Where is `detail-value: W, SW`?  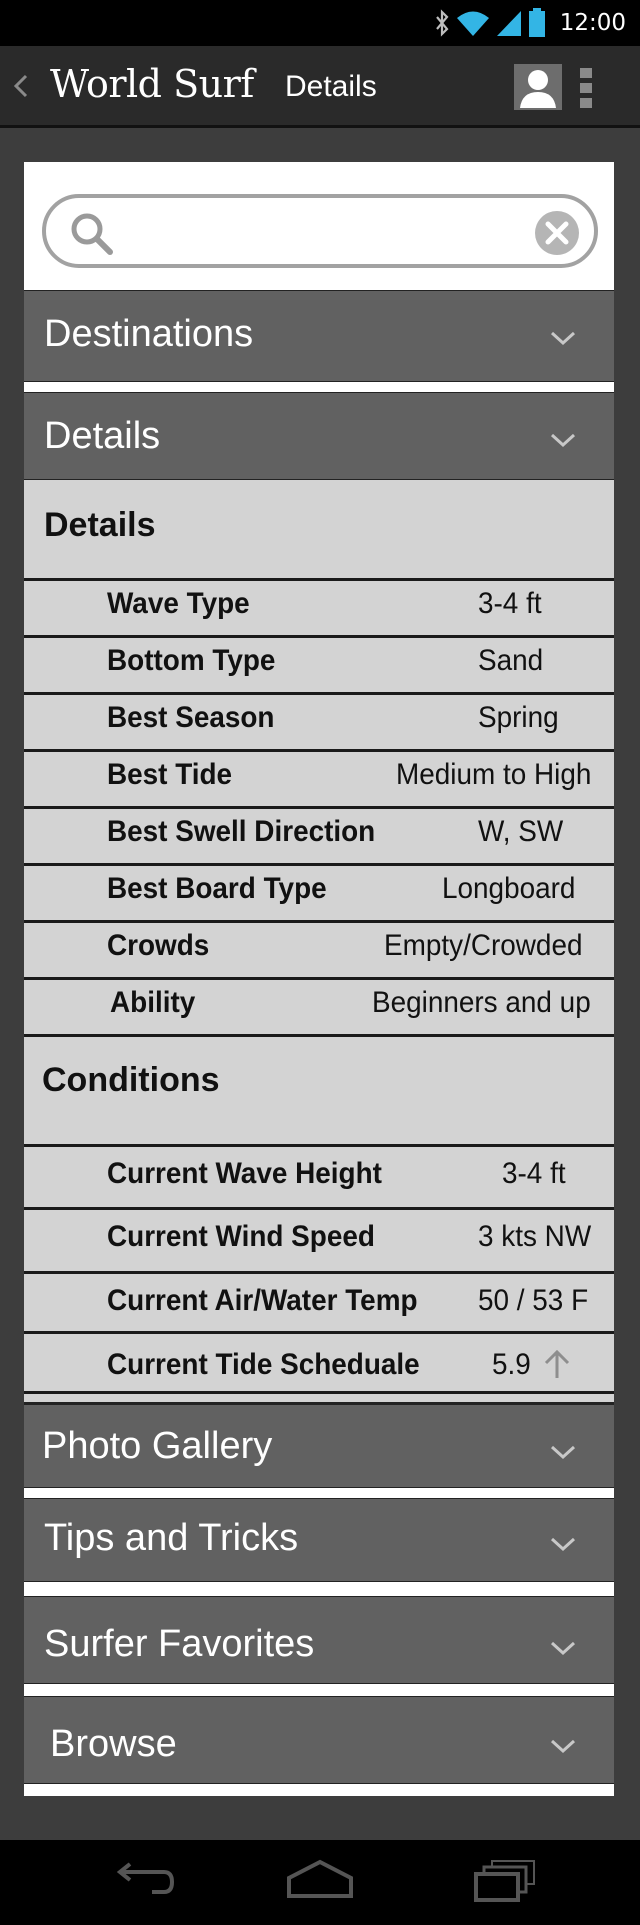
detail-value: W, SW is located at coordinates (521, 831).